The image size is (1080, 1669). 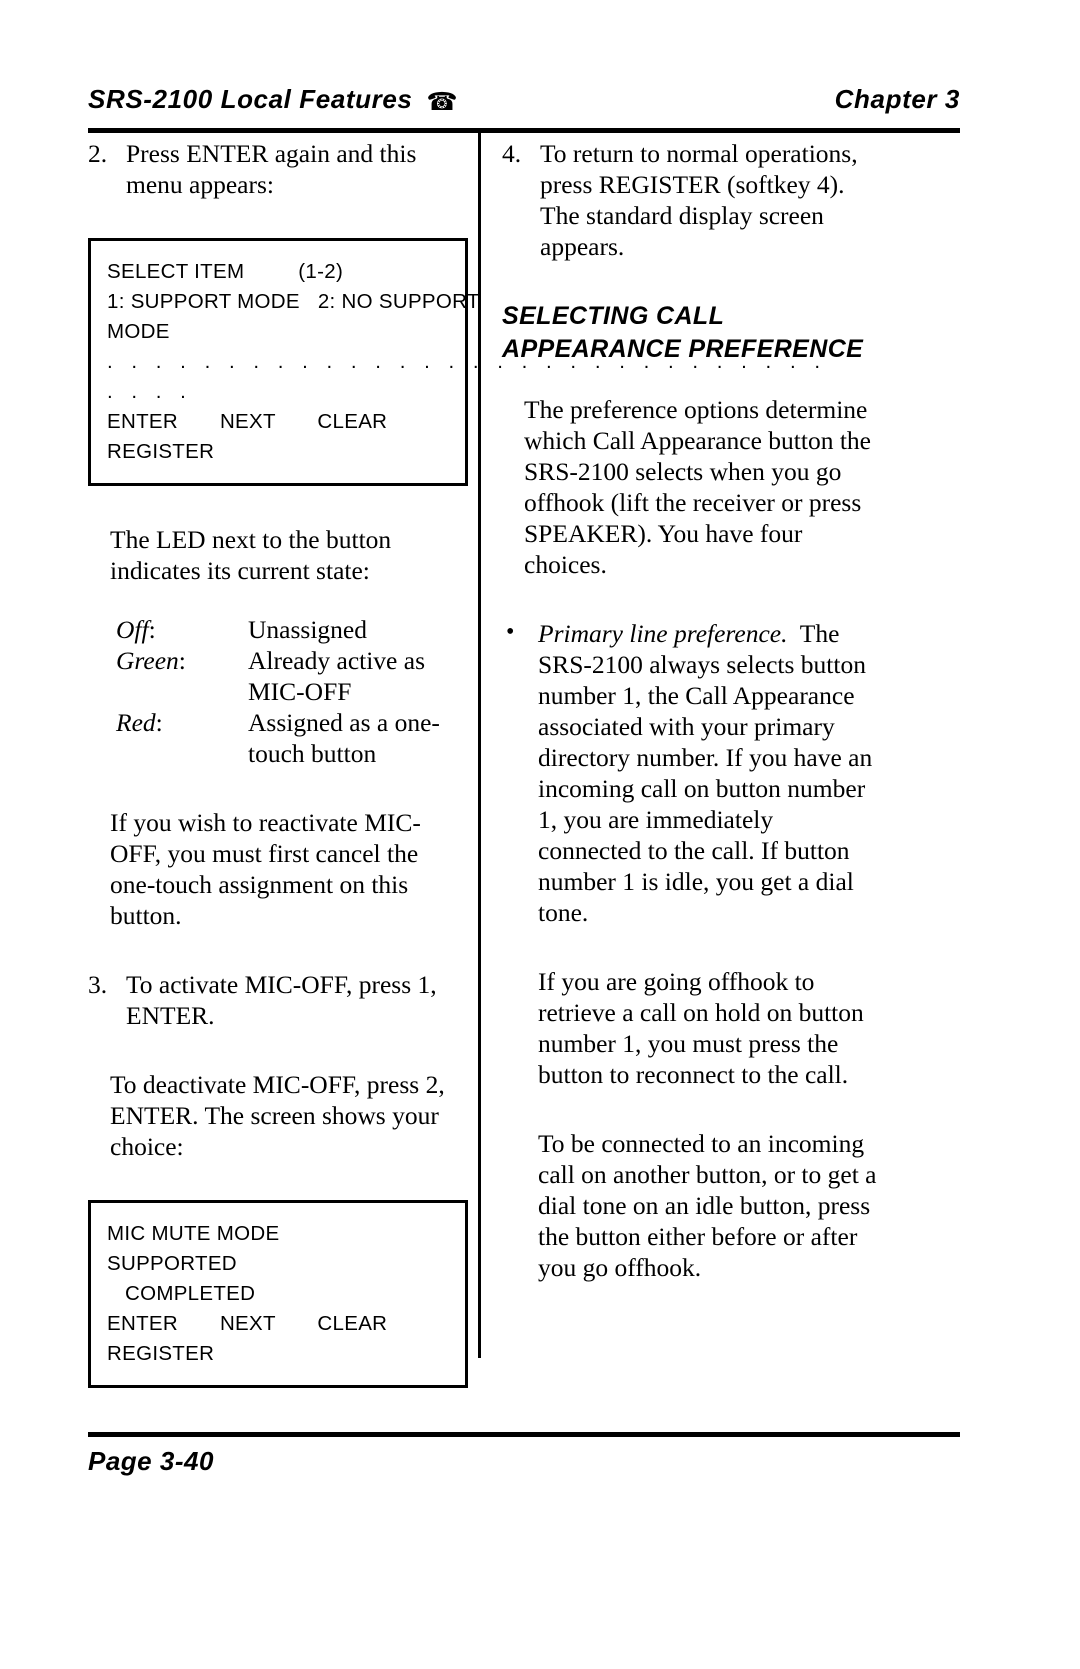 What do you see at coordinates (307, 629) in the screenshot?
I see `led-state-desc: Unassigned` at bounding box center [307, 629].